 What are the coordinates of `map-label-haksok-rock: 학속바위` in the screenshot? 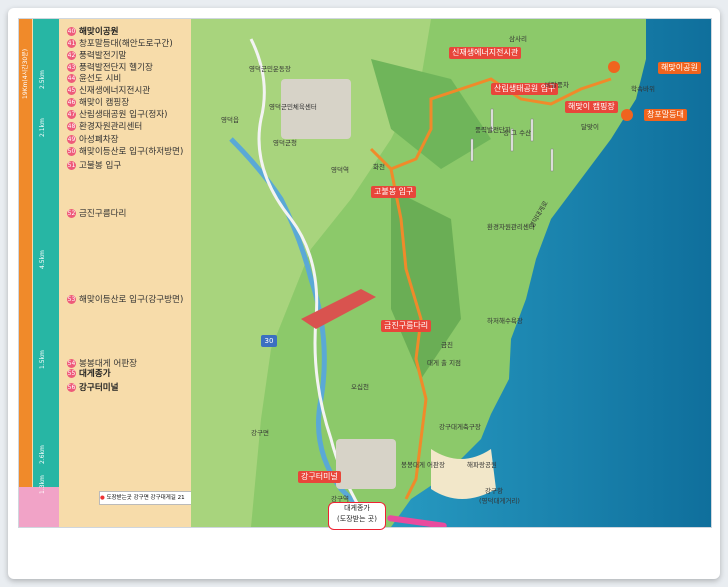 It's located at (643, 89).